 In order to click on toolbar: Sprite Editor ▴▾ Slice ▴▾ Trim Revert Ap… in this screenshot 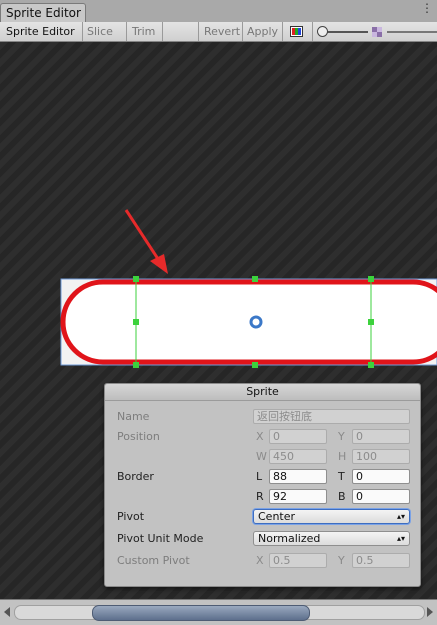, I will do `click(218, 39)`.